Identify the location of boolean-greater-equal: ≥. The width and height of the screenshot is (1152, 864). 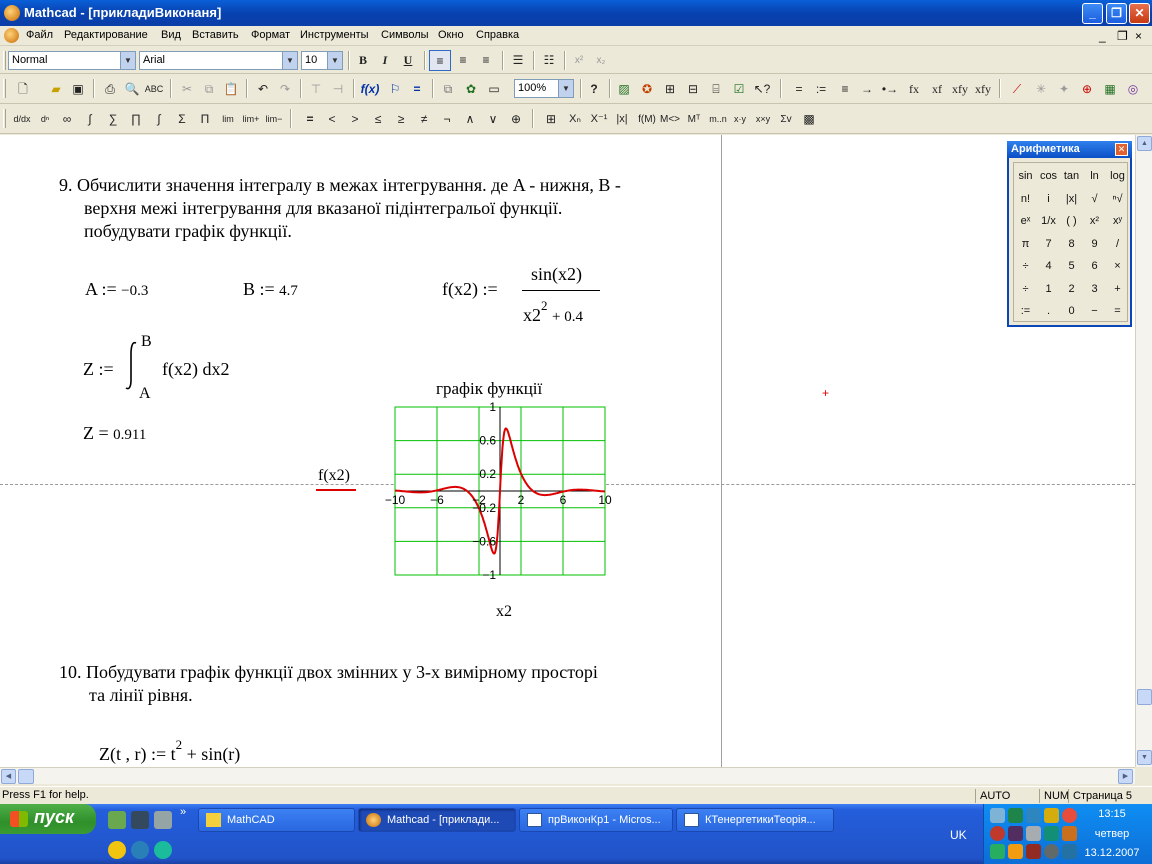
(401, 119).